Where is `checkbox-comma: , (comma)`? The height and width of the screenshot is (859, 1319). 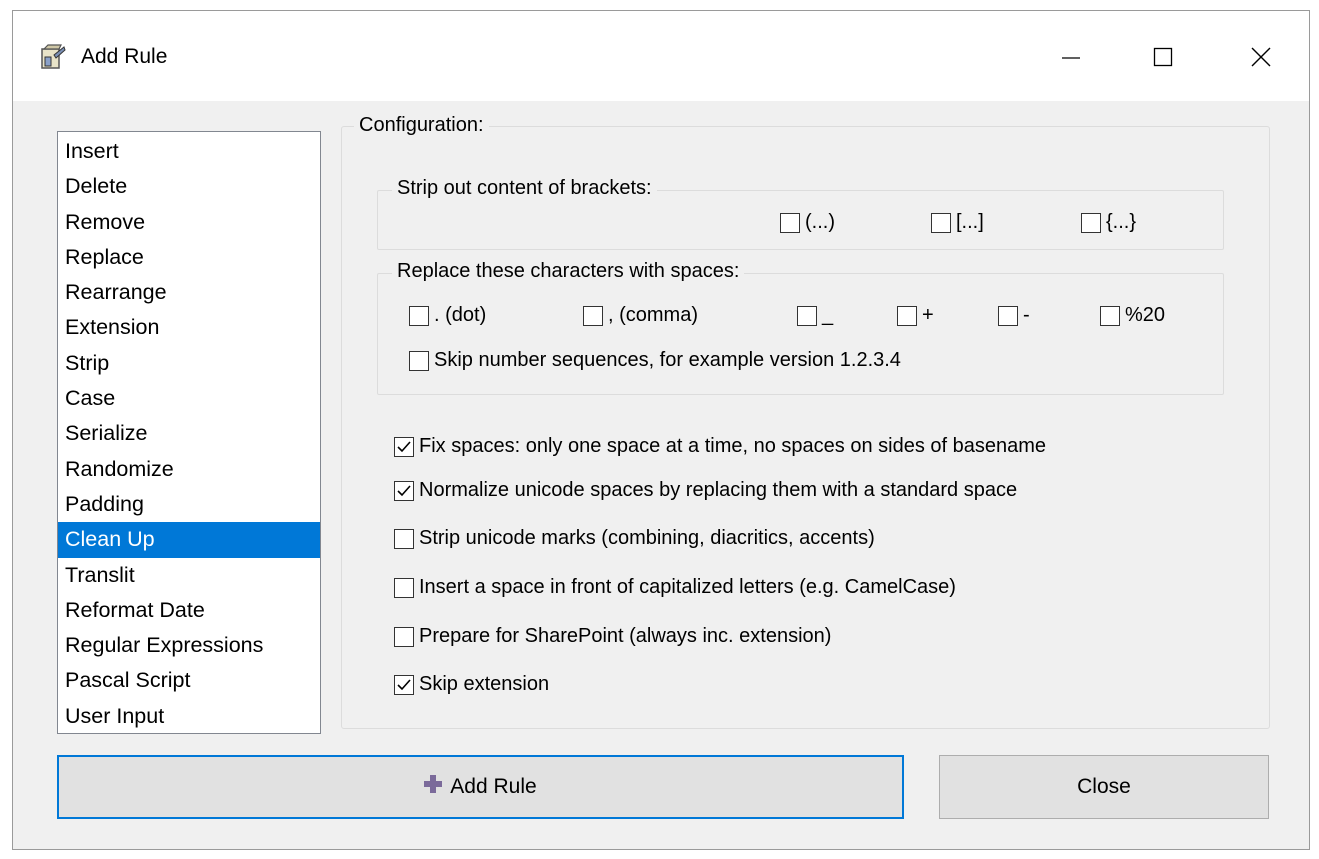
checkbox-comma: , (comma) is located at coordinates (640, 315).